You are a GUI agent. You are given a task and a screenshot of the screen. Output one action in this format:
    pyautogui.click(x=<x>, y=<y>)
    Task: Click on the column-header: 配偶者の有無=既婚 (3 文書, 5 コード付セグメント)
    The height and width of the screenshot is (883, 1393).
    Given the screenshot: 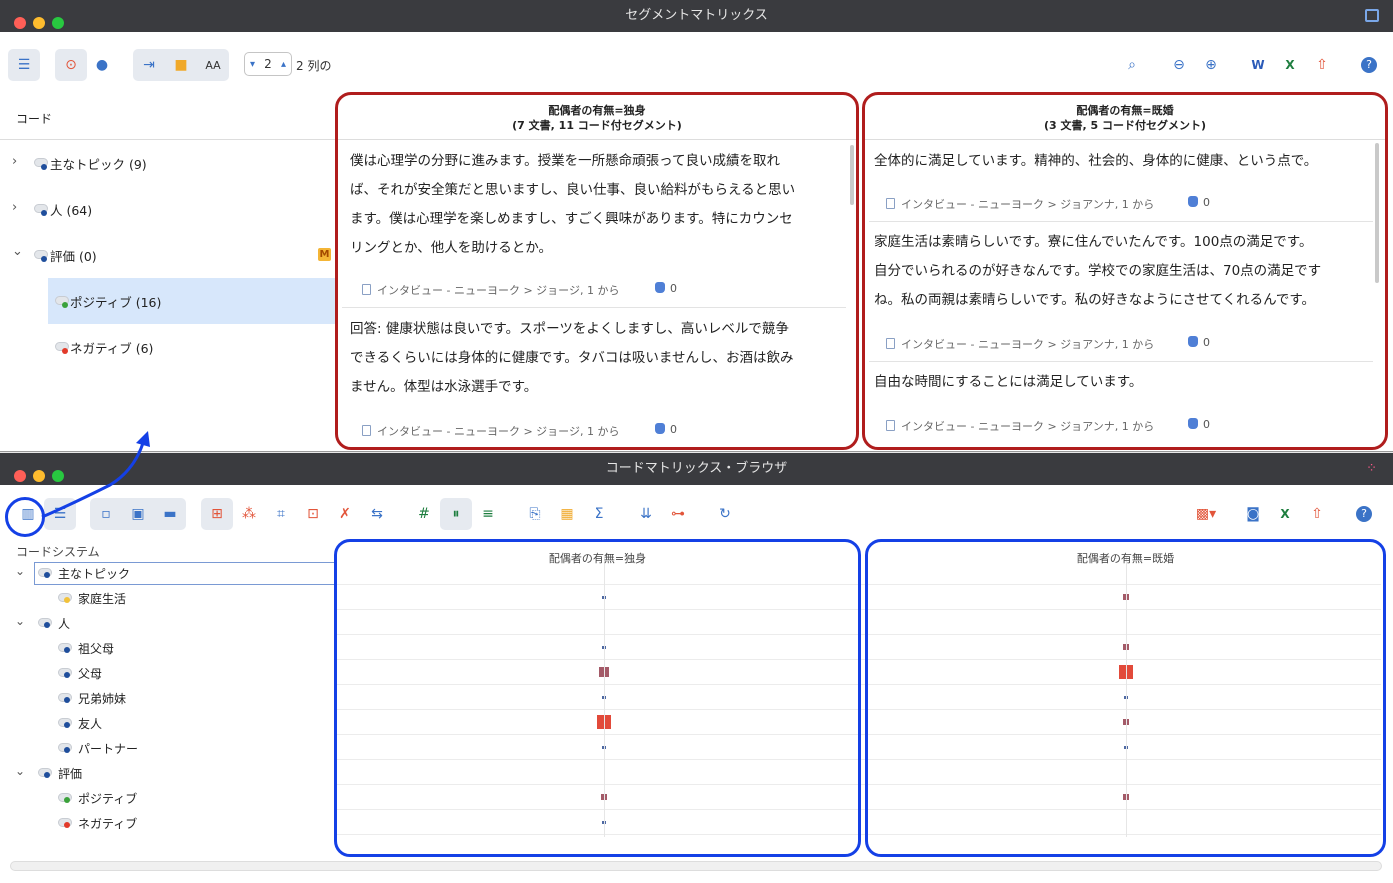 What is the action you would take?
    pyautogui.click(x=1125, y=118)
    